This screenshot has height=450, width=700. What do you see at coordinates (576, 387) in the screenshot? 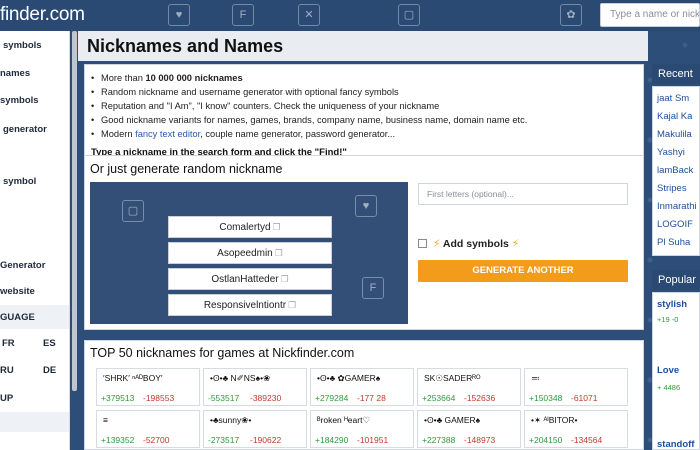
I see `nickname-card: ≕ +150348 -61071` at bounding box center [576, 387].